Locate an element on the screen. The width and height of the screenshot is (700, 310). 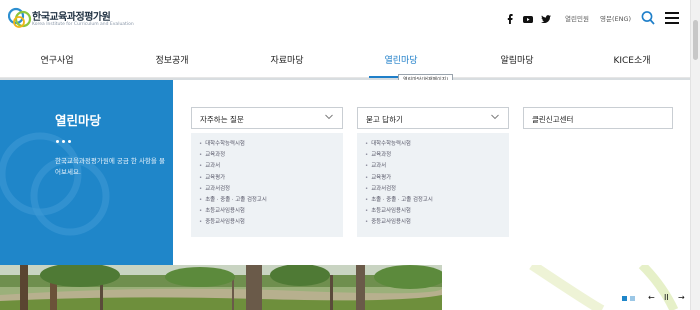
faq-item: 중등교사임용시험 is located at coordinates (271, 222).